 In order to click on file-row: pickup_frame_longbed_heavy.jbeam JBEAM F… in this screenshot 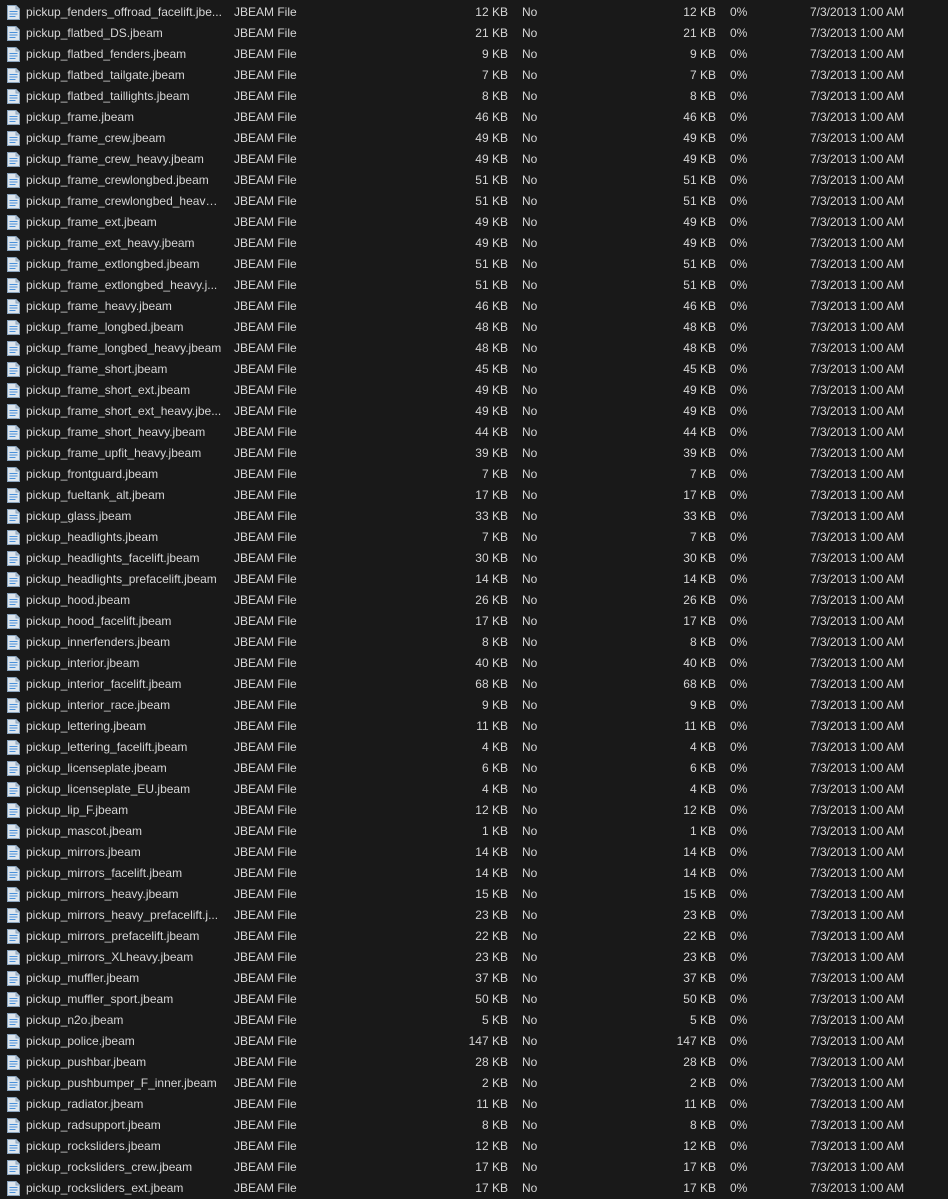, I will do `click(474, 348)`.